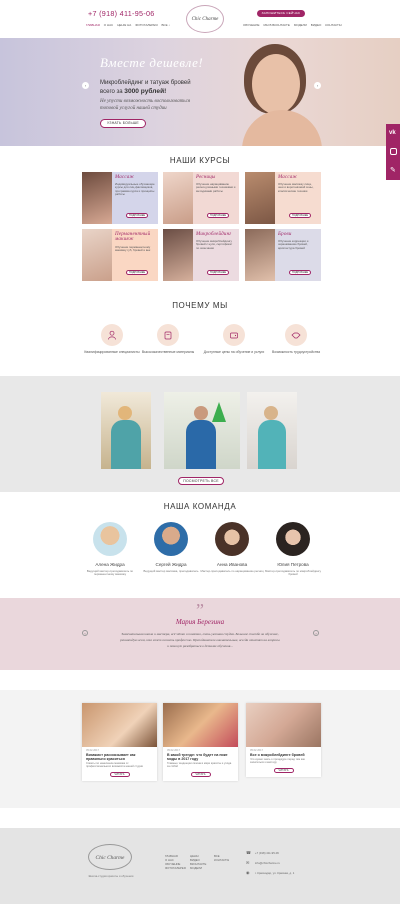 Image resolution: width=400 pixels, height=904 pixels. What do you see at coordinates (107, 141) in the screenshot?
I see `hero-dots` at bounding box center [107, 141].